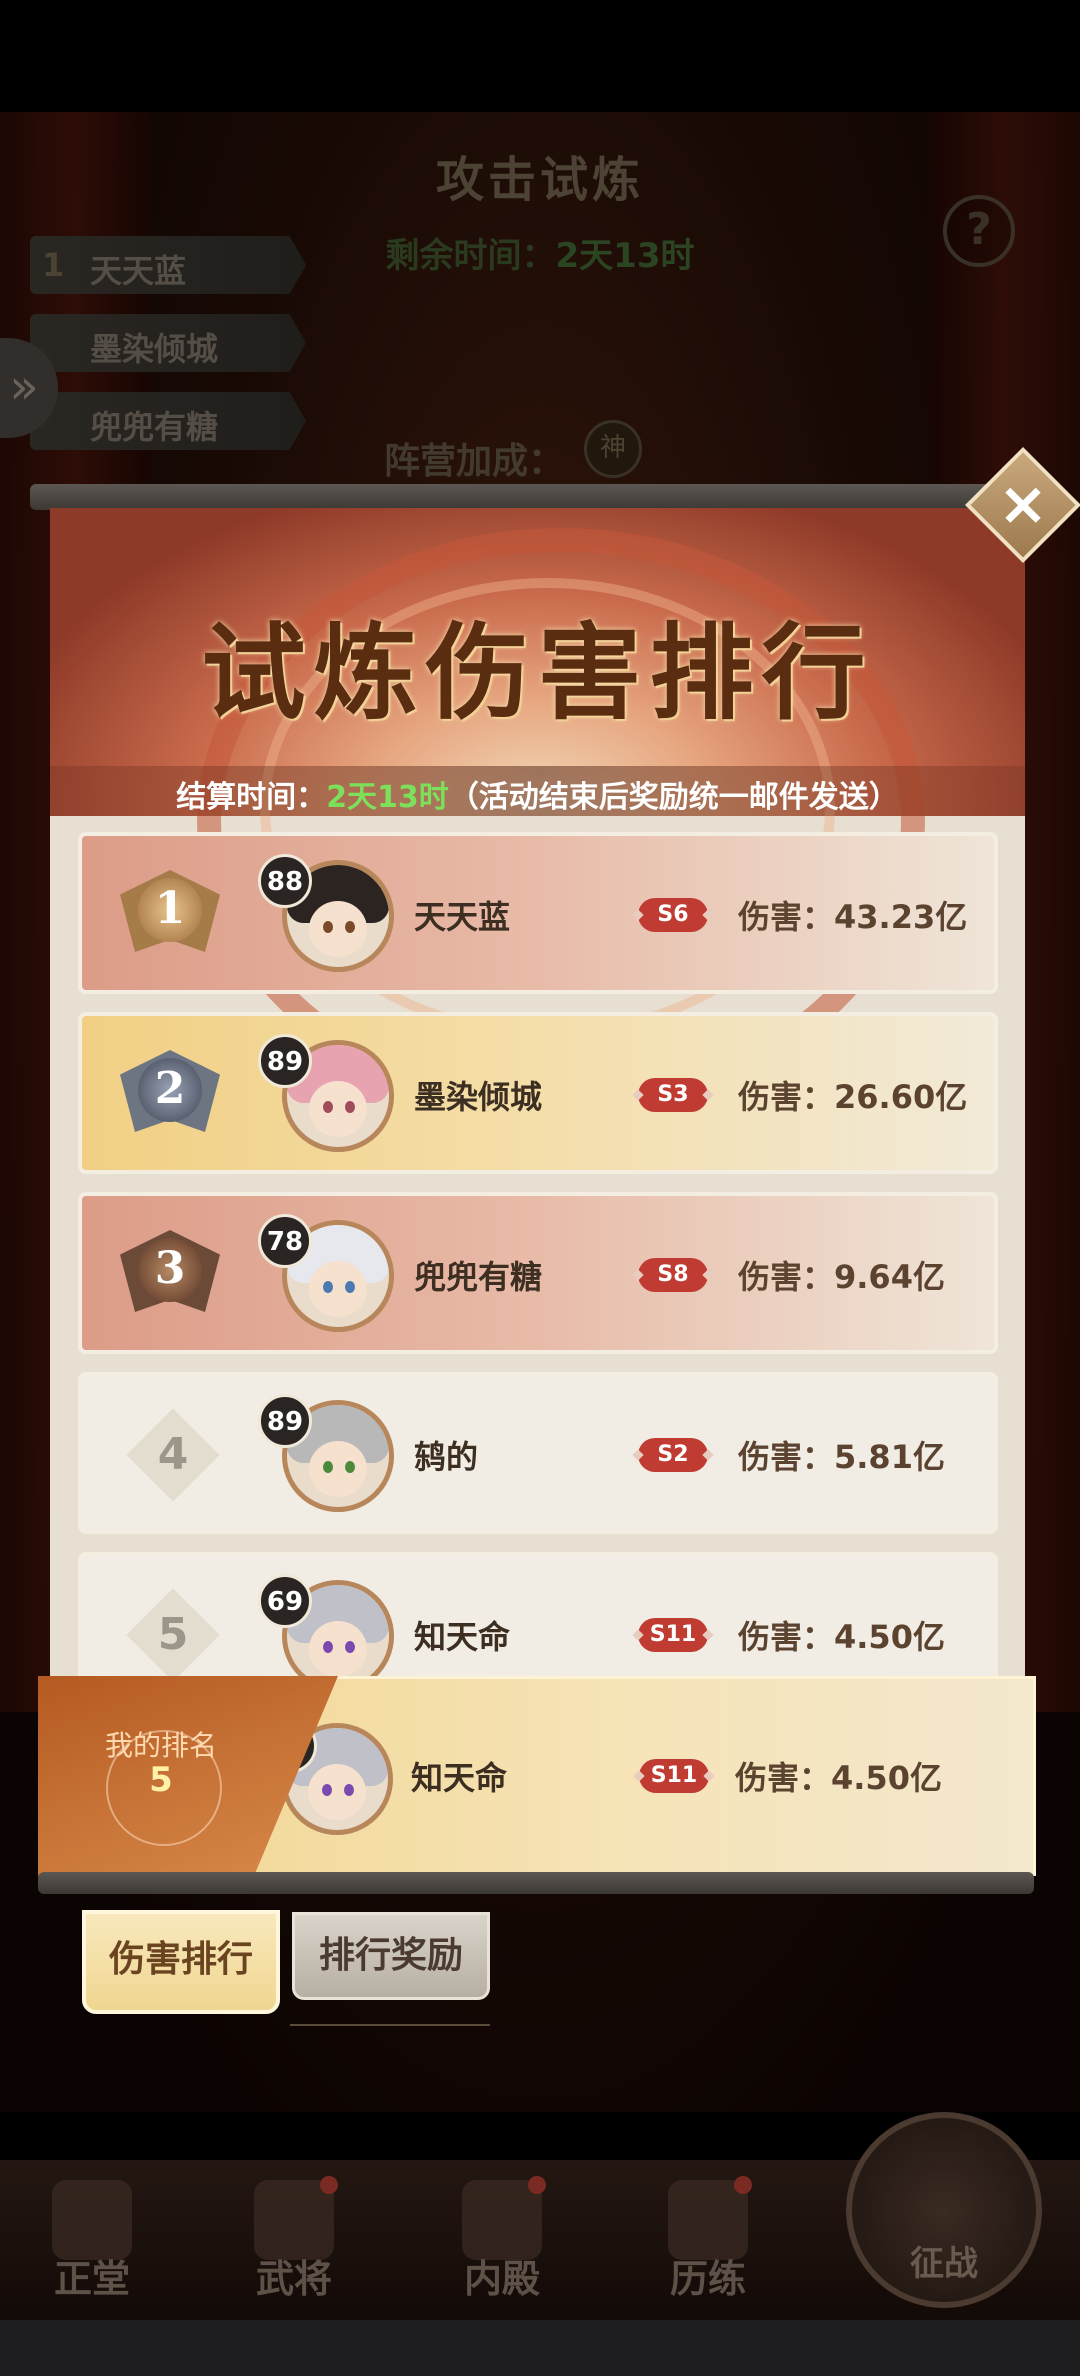 The image size is (1080, 2376). I want to click on nav-inner-palace: 内殿, so click(502, 2241).